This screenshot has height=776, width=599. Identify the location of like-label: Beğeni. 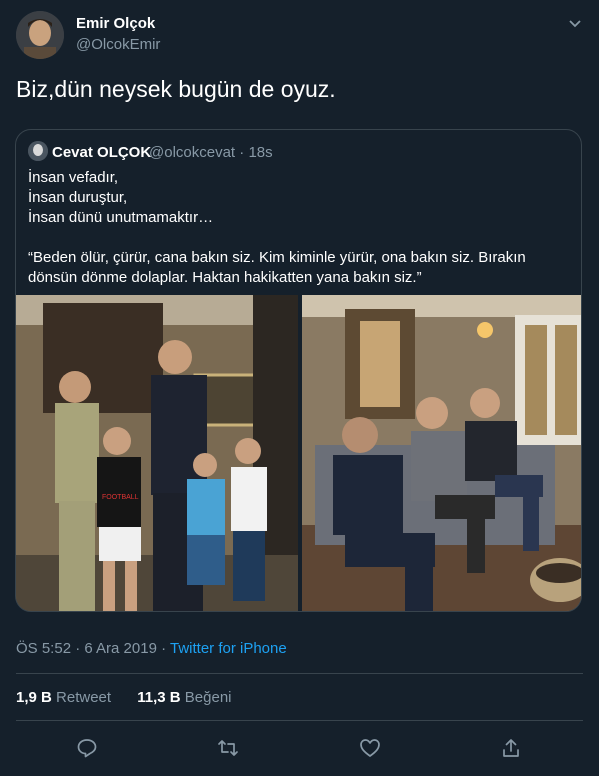
(208, 697).